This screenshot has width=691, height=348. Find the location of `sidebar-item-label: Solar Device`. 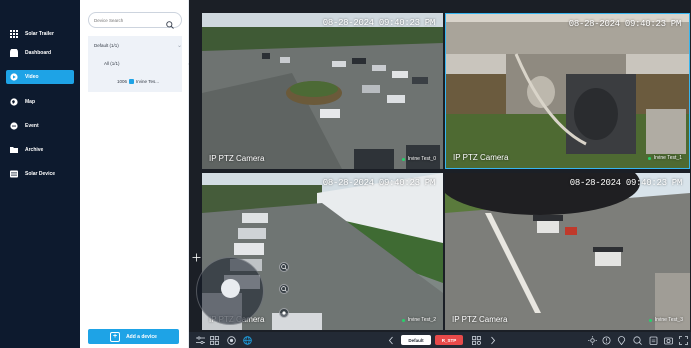

sidebar-item-label: Solar Device is located at coordinates (40, 174).